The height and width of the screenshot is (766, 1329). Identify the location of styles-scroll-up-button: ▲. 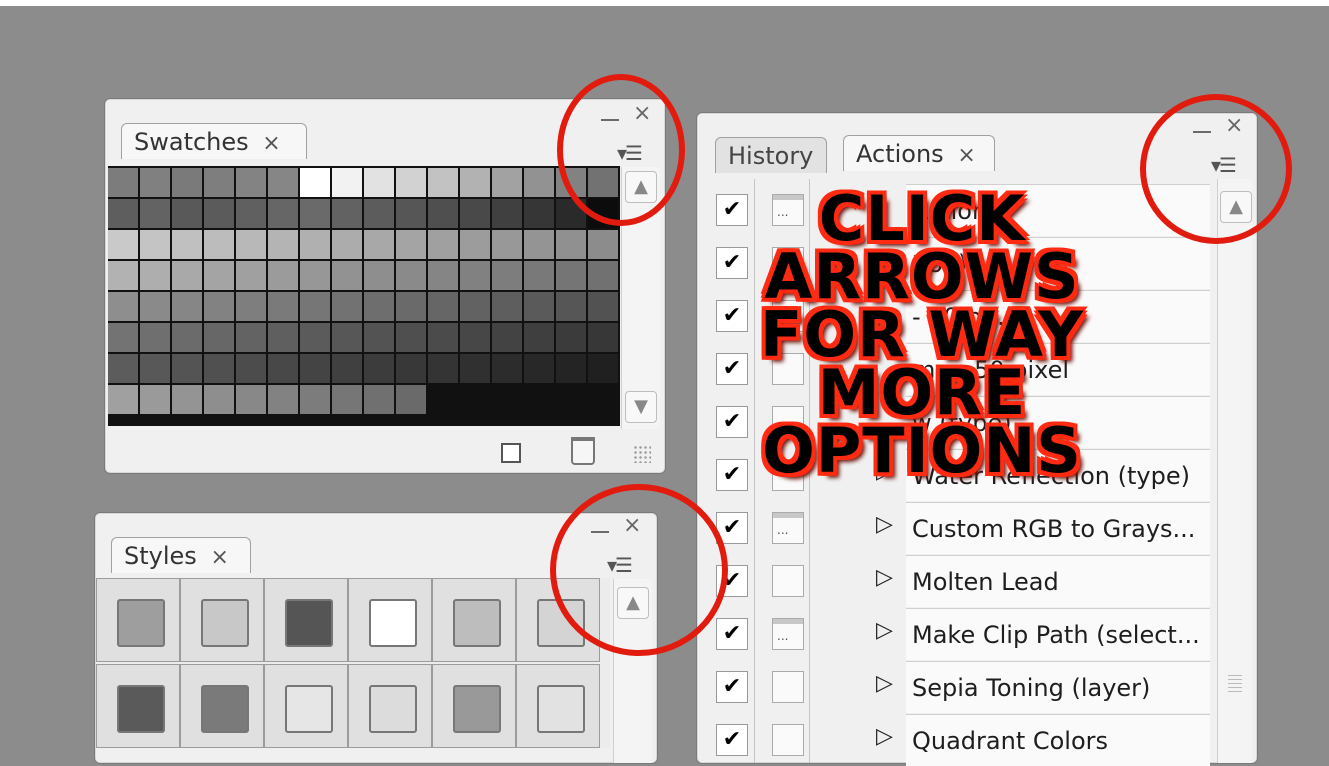
(633, 603).